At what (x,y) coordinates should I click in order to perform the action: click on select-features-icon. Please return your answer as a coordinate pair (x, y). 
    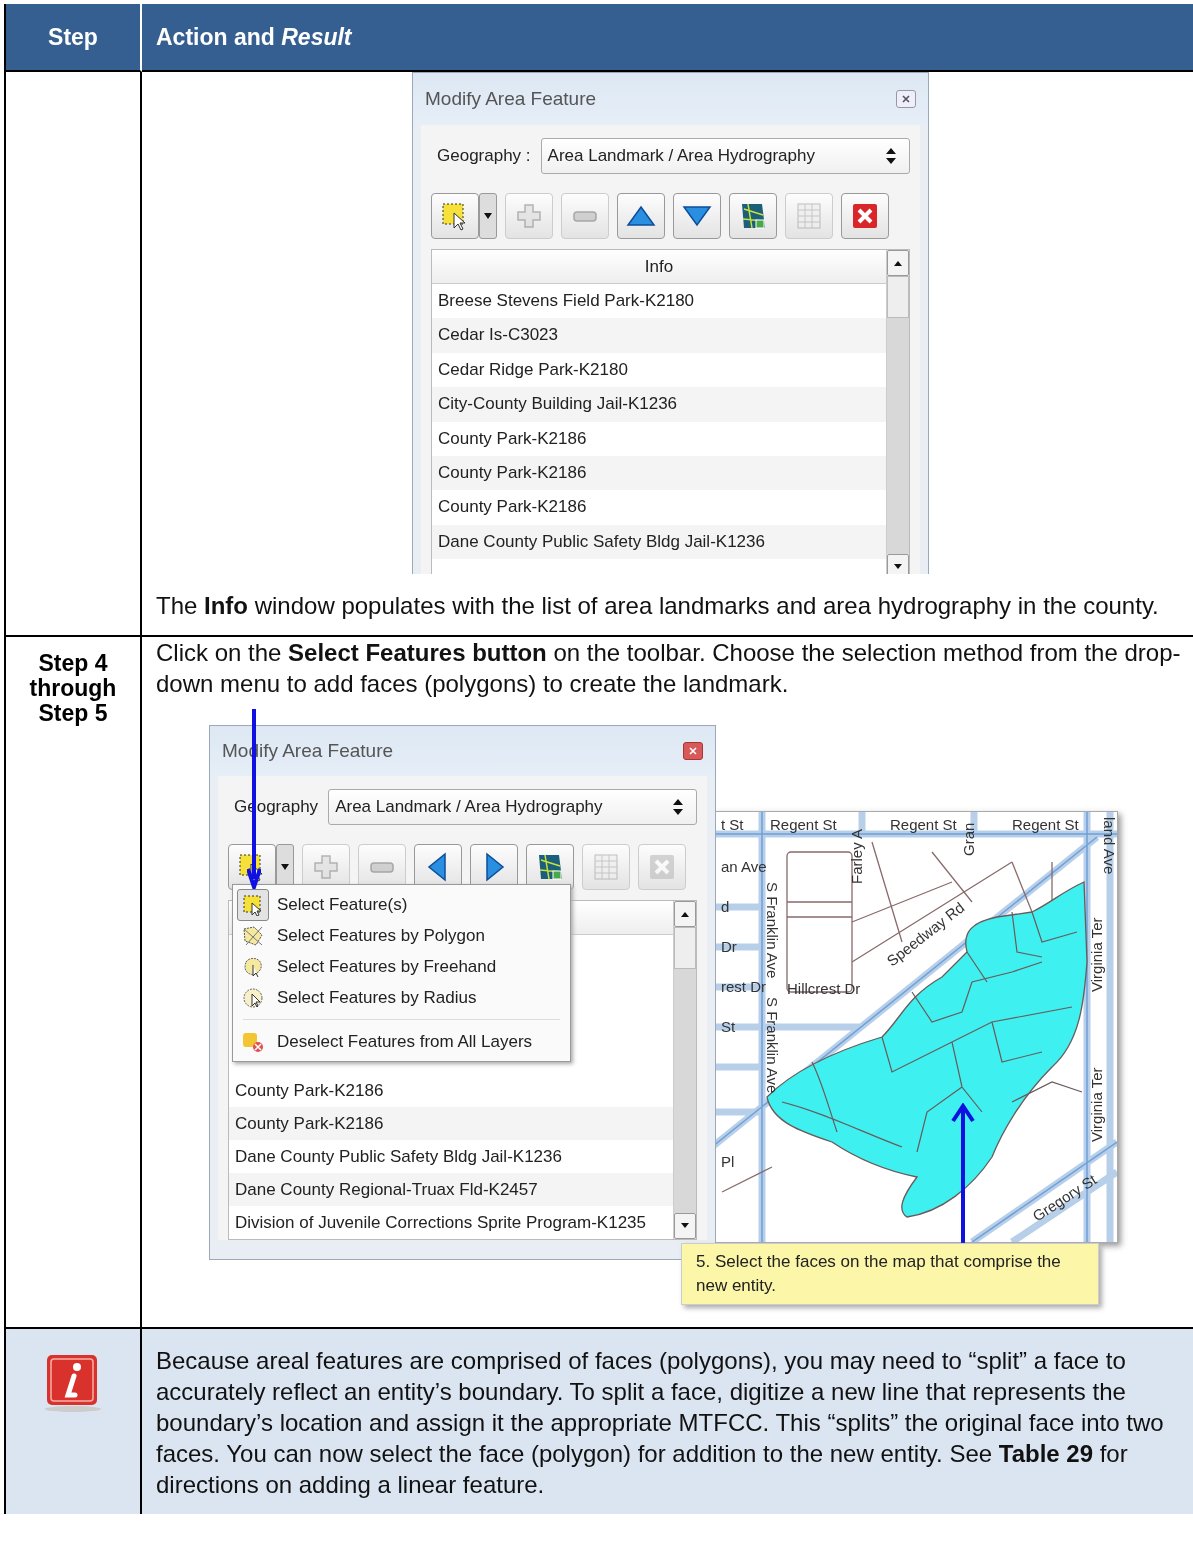
    Looking at the image, I should click on (253, 904).